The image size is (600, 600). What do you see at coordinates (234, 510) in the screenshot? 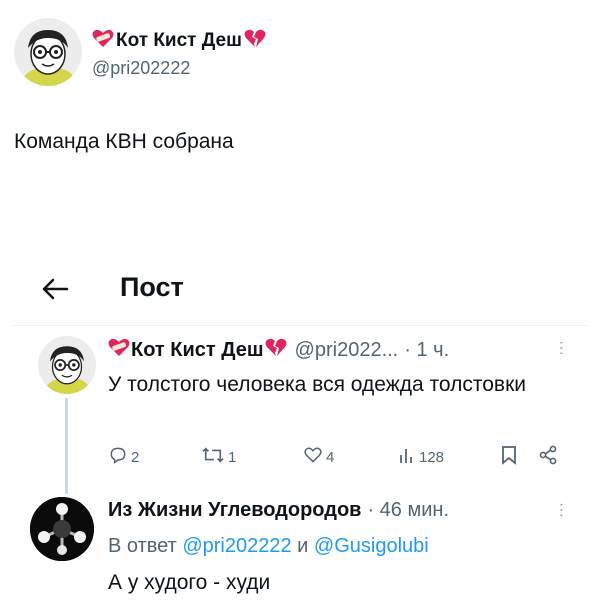
I see `author-name: Из Жизни Углеводородов` at bounding box center [234, 510].